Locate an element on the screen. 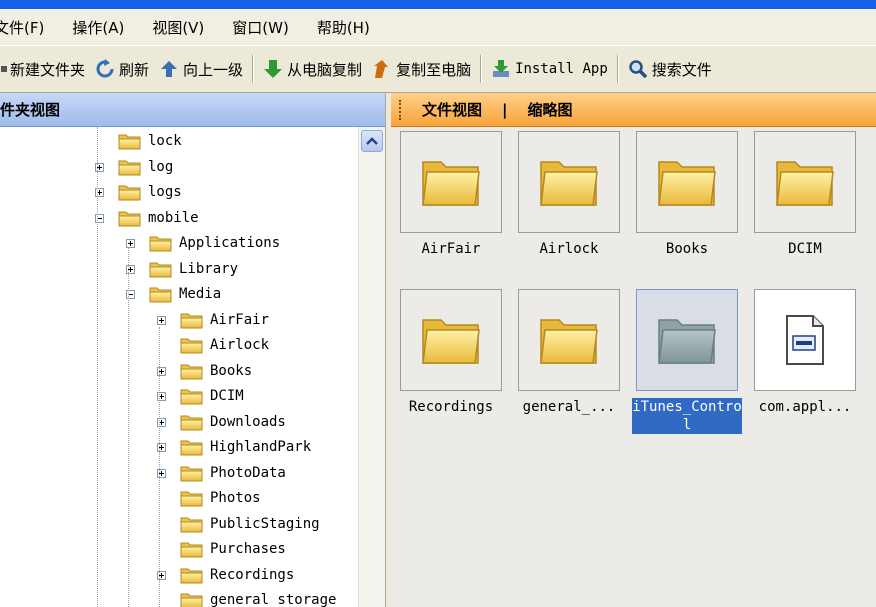  thumbnail-label: Airlock is located at coordinates (569, 249).